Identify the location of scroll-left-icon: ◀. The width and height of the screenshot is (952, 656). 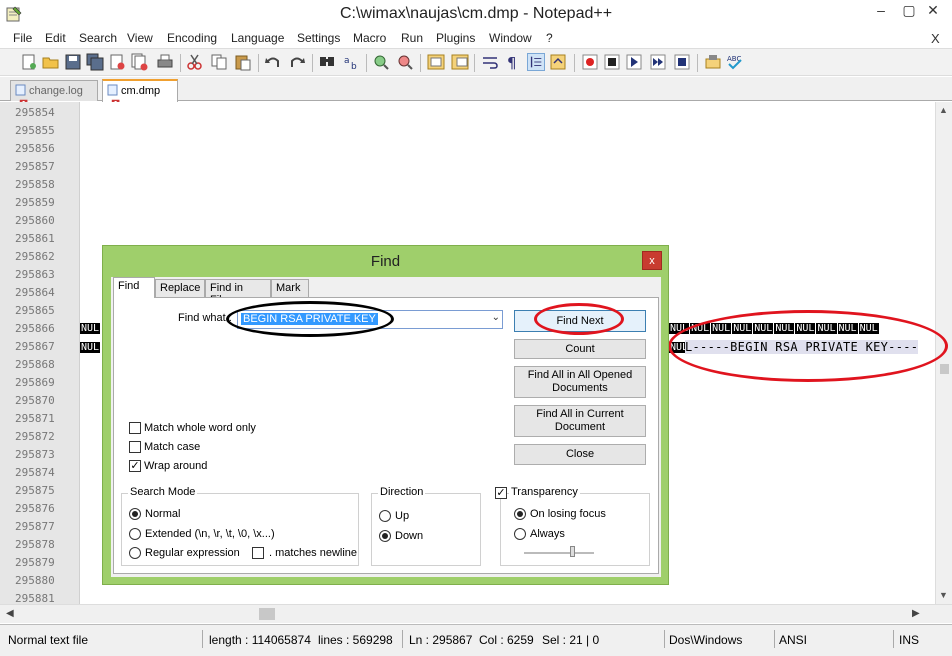
(10, 613).